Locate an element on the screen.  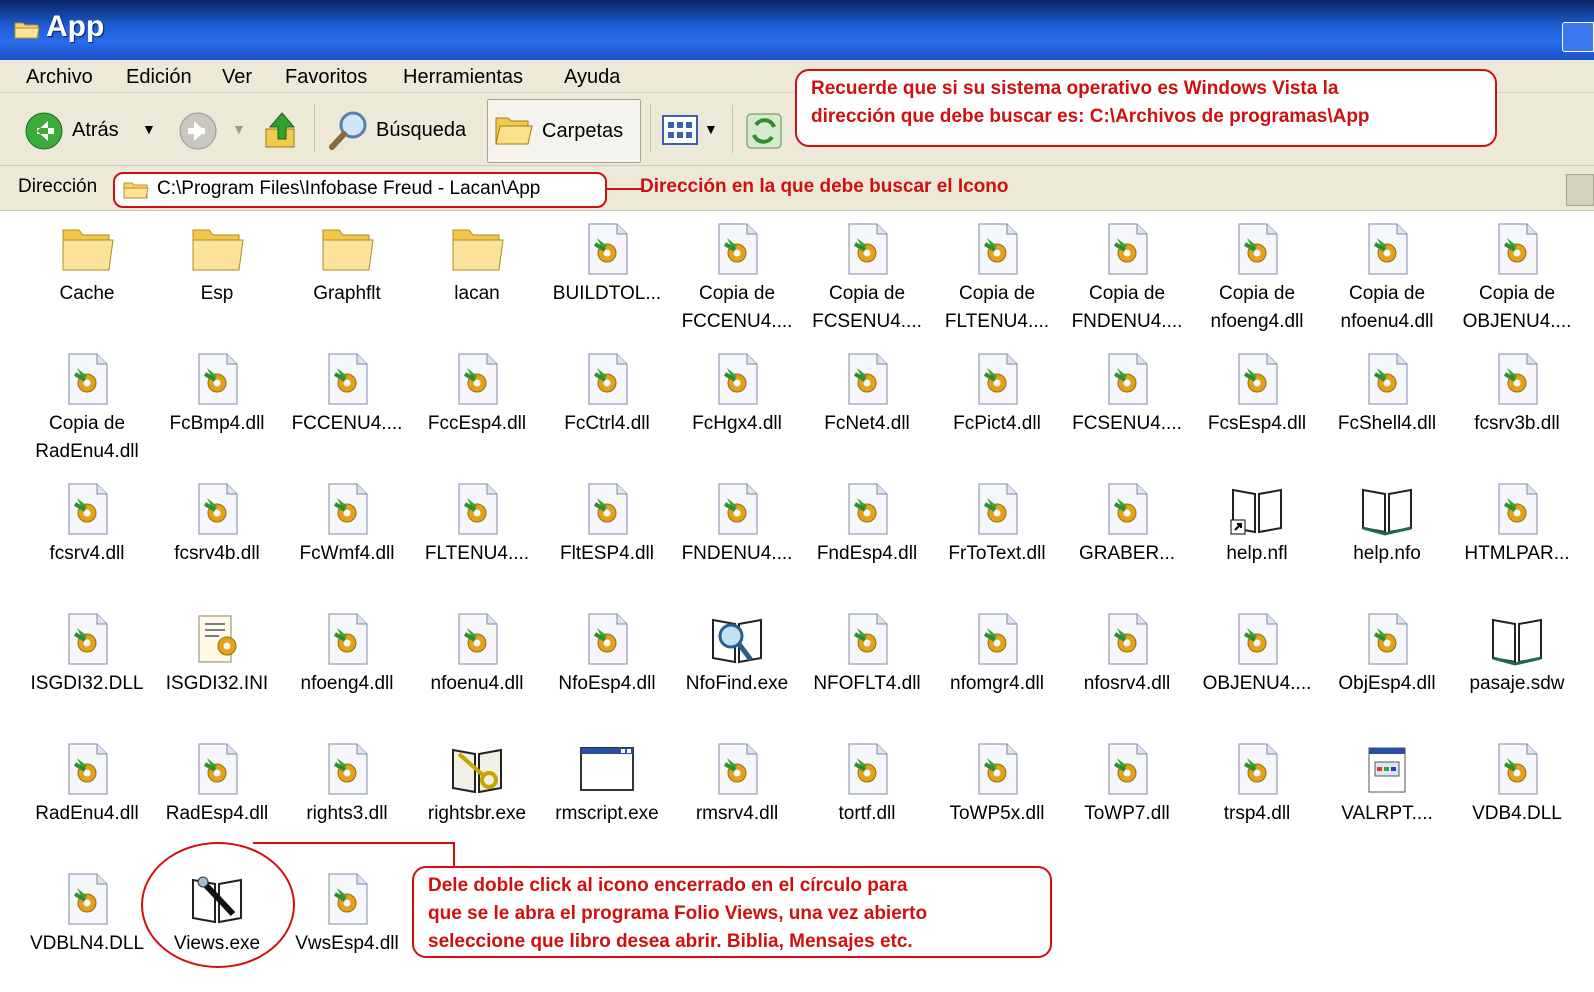
back-label: Atrás is located at coordinates (95, 130).